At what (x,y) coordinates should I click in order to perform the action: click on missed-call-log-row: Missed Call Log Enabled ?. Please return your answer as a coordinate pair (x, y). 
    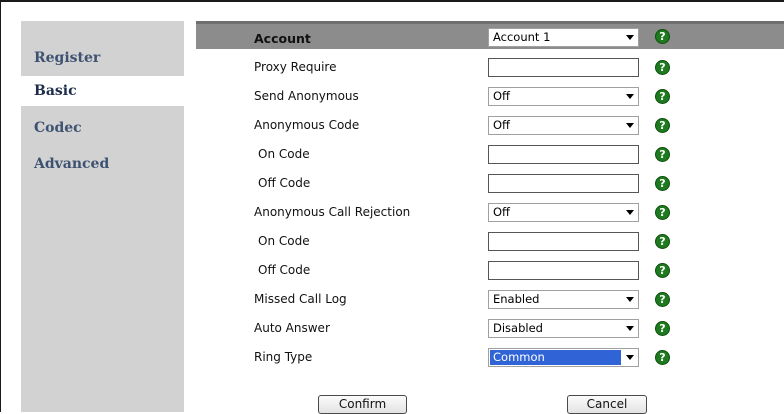
    Looking at the image, I should click on (490, 299).